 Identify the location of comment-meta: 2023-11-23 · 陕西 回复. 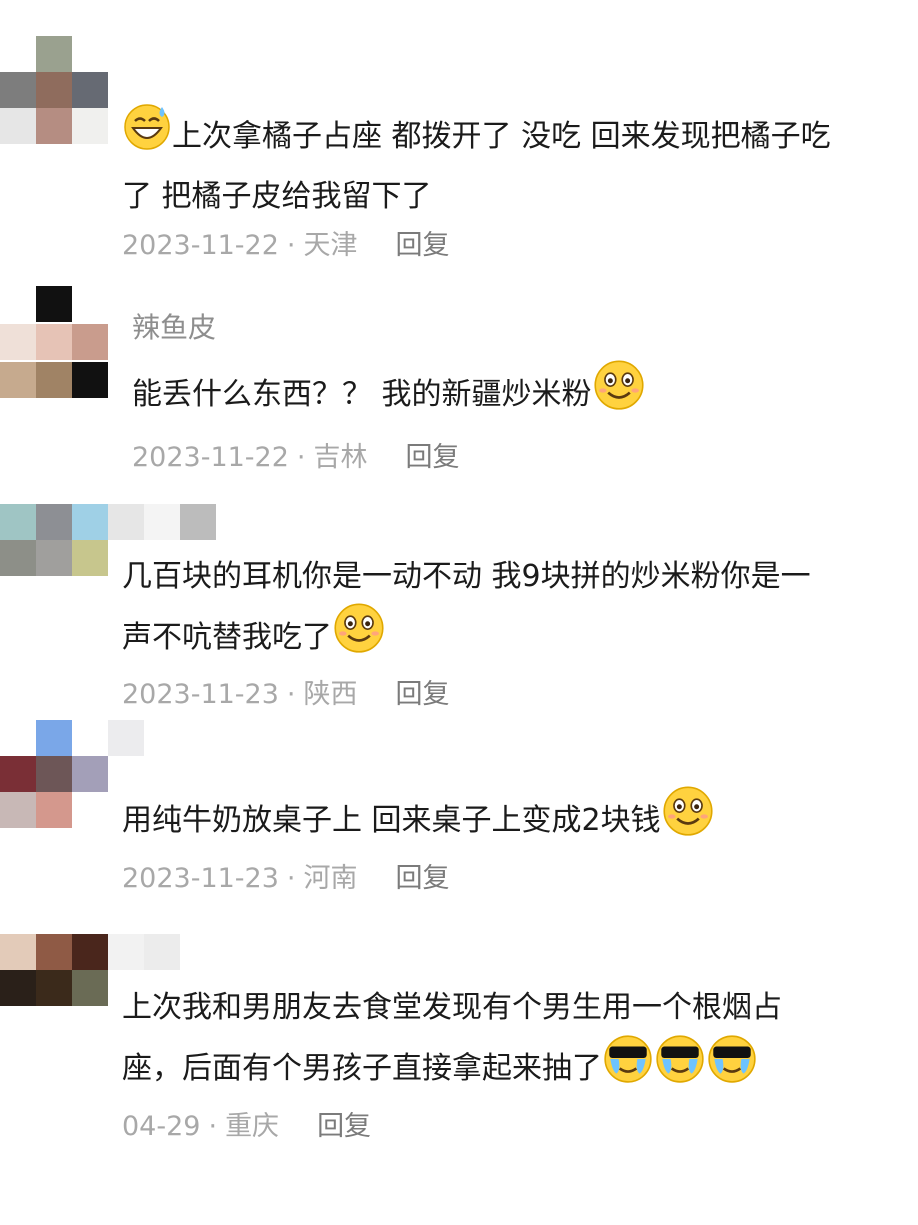
(286, 694).